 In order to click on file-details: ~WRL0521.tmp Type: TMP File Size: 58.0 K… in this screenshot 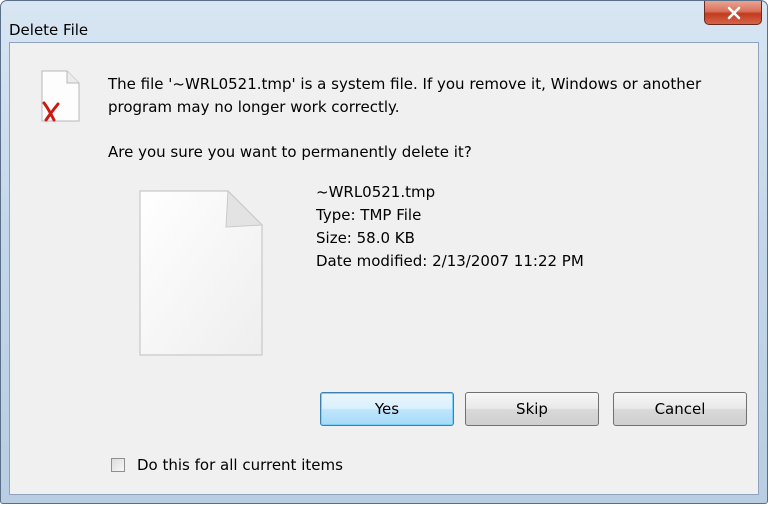, I will do `click(450, 227)`.